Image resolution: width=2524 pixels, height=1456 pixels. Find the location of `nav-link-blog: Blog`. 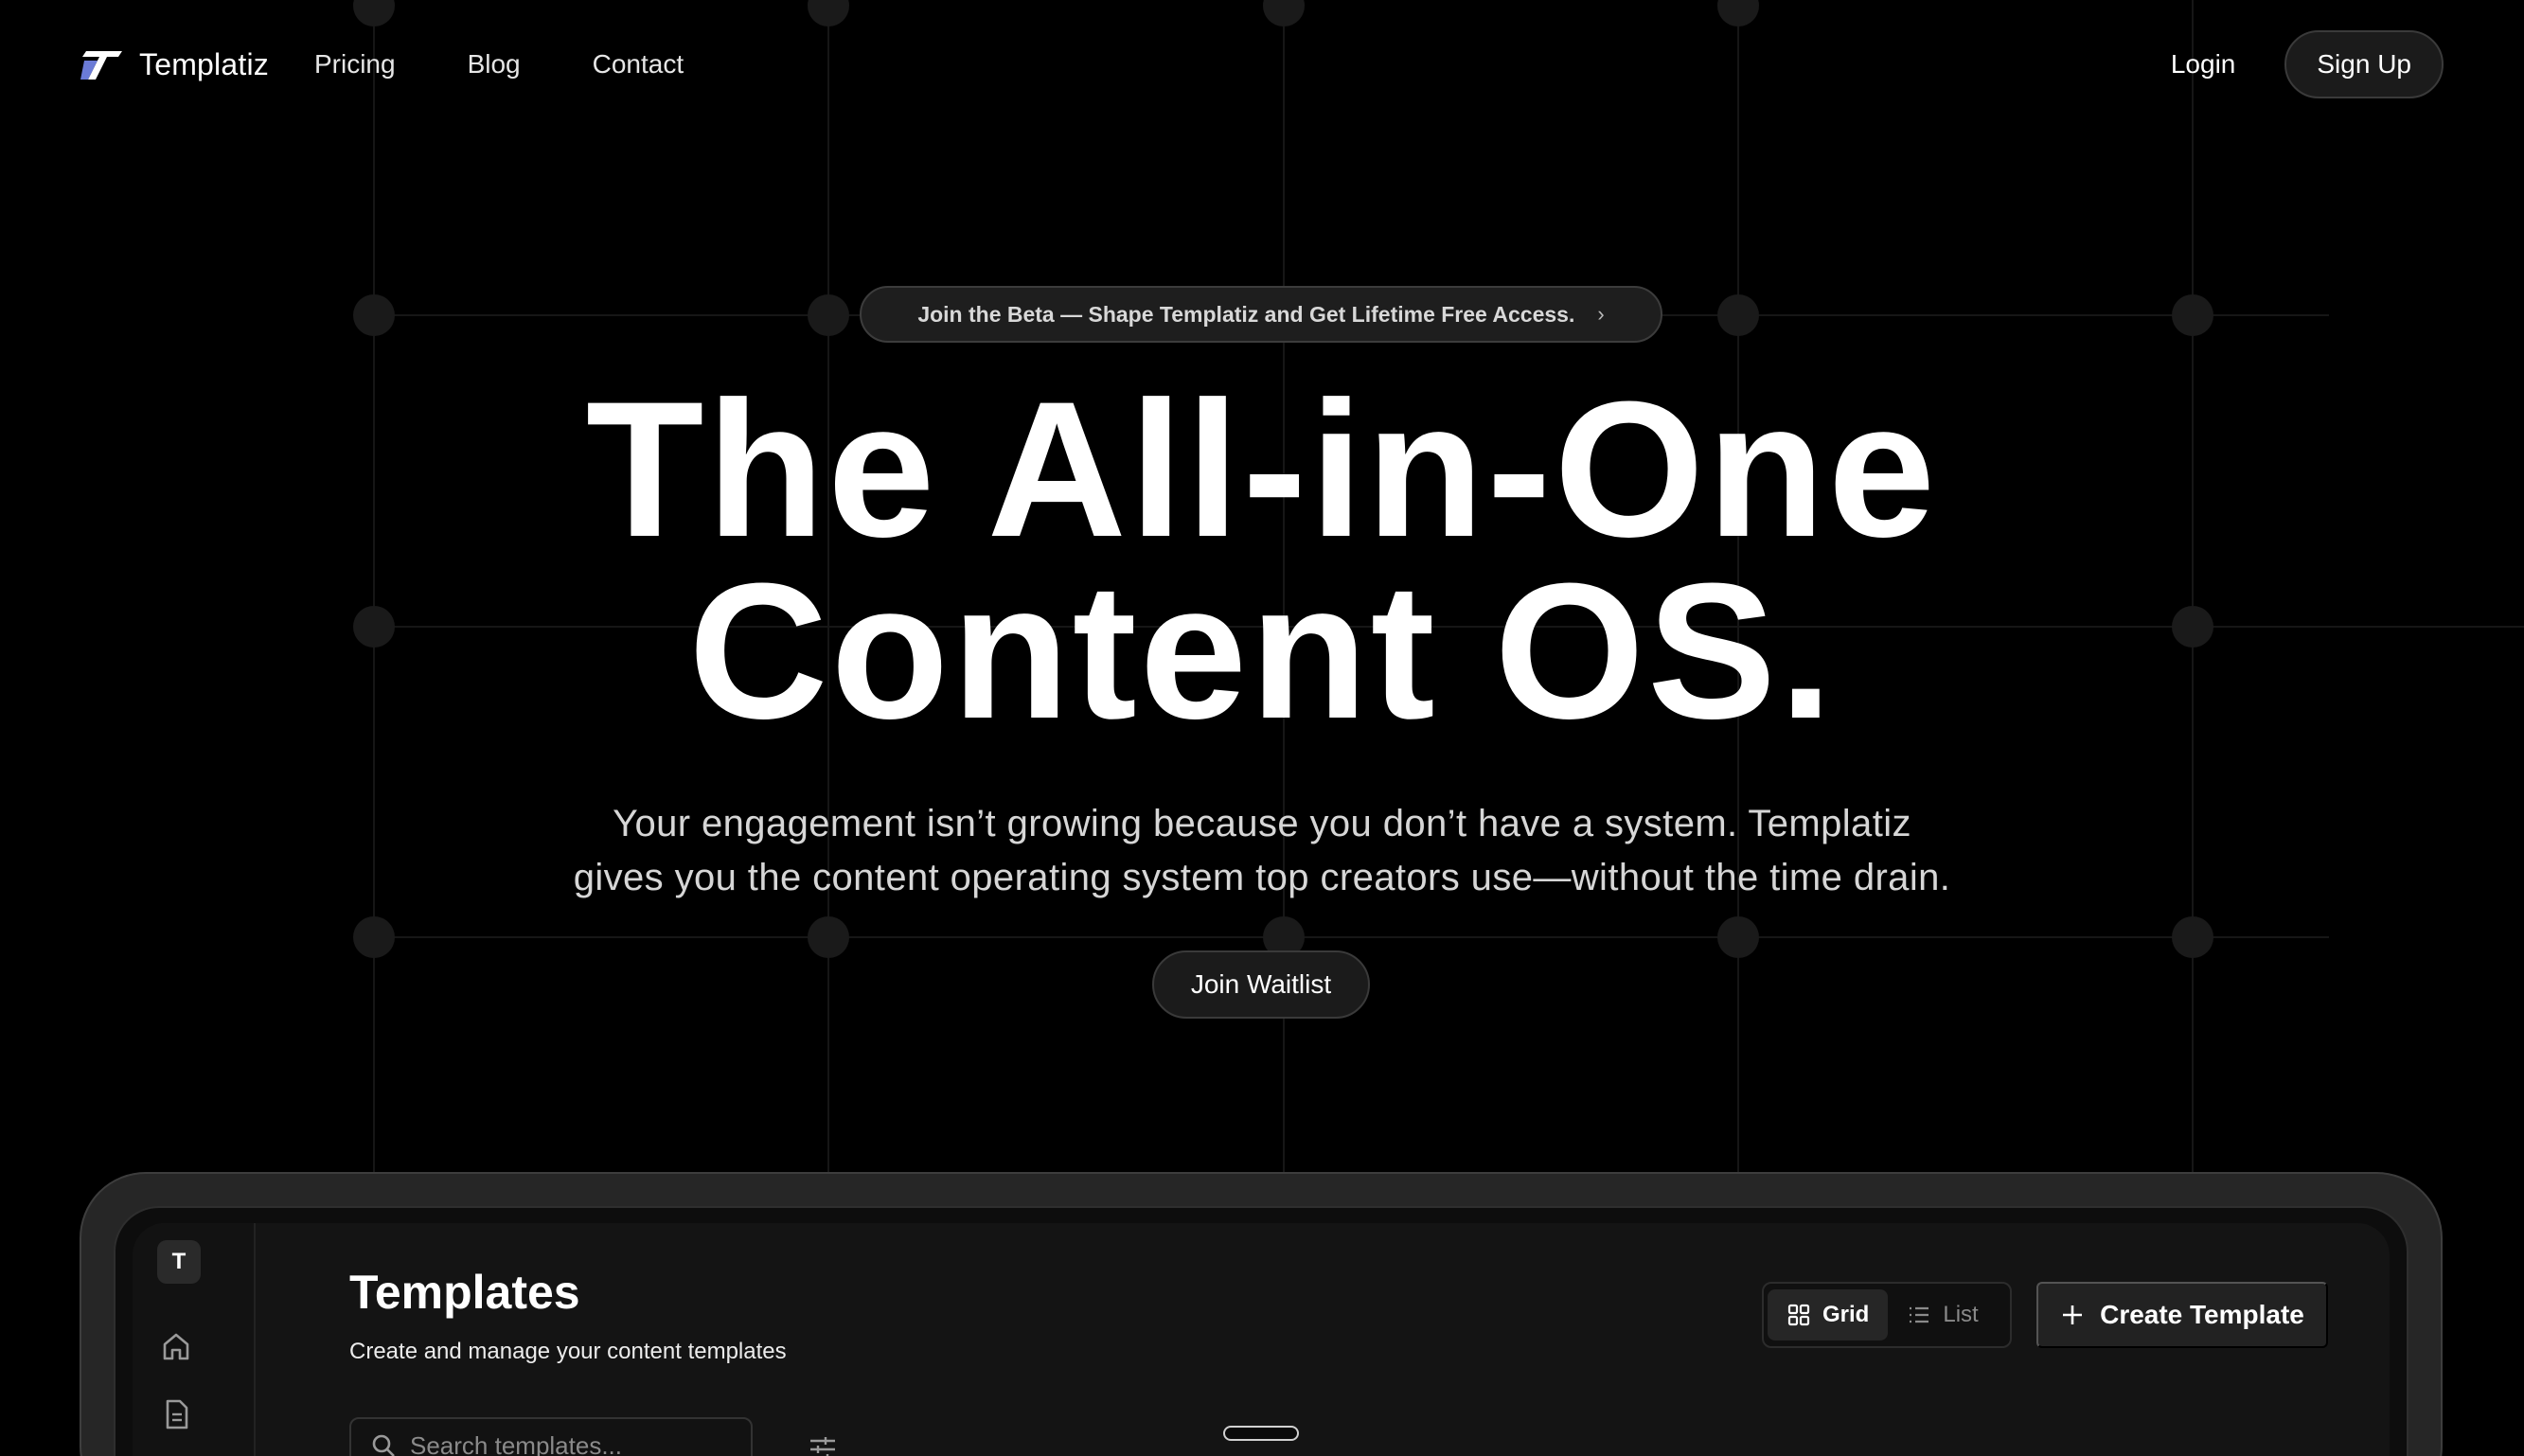

nav-link-blog: Blog is located at coordinates (494, 64).